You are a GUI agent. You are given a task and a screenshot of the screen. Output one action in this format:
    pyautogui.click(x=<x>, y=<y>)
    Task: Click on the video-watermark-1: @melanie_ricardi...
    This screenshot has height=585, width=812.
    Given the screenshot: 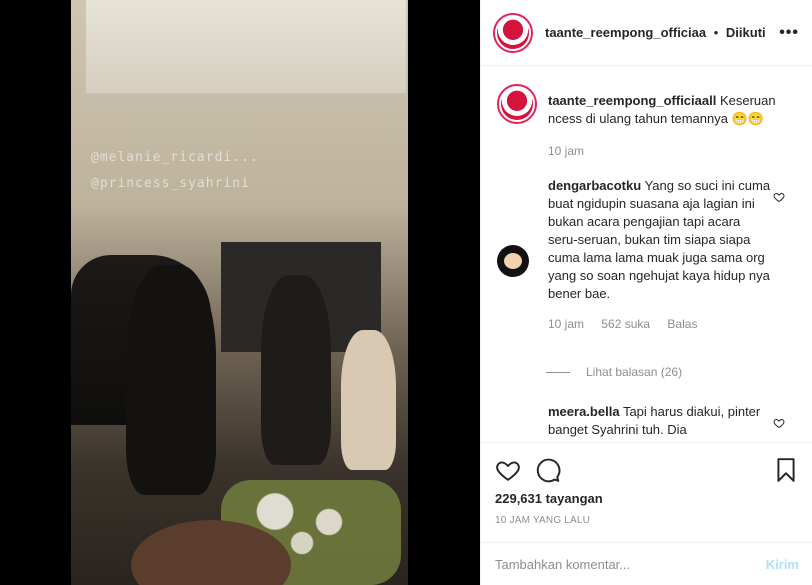 What is the action you would take?
    pyautogui.click(x=175, y=157)
    